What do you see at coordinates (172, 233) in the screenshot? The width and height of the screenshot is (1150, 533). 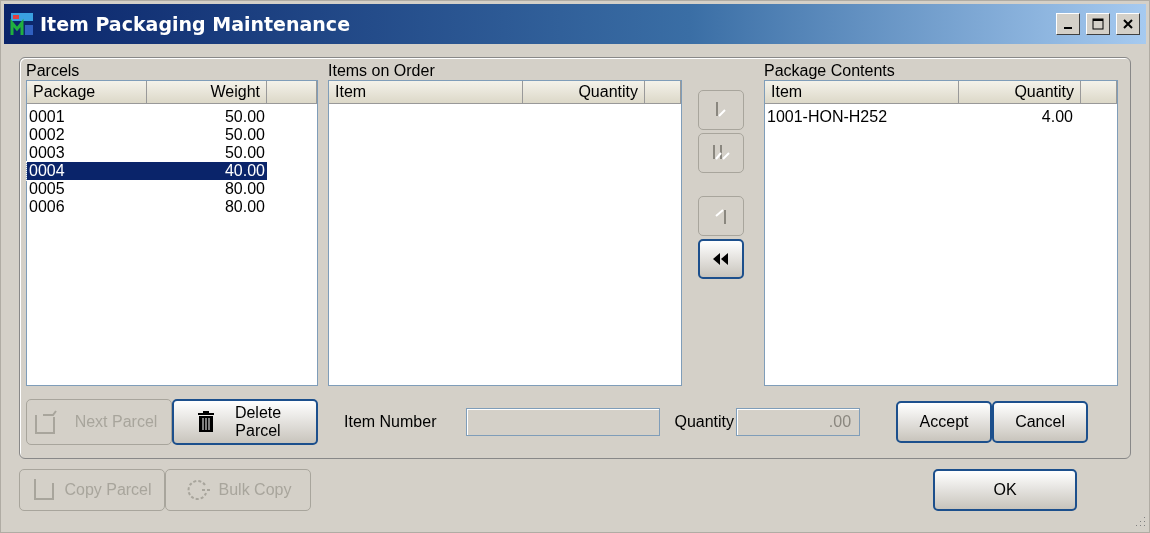 I see `parcels-list: Package Weight 0001 50.00 0002 50.00 0003 50.00 0004 40.00 0005 80.00 0006 80.00` at bounding box center [172, 233].